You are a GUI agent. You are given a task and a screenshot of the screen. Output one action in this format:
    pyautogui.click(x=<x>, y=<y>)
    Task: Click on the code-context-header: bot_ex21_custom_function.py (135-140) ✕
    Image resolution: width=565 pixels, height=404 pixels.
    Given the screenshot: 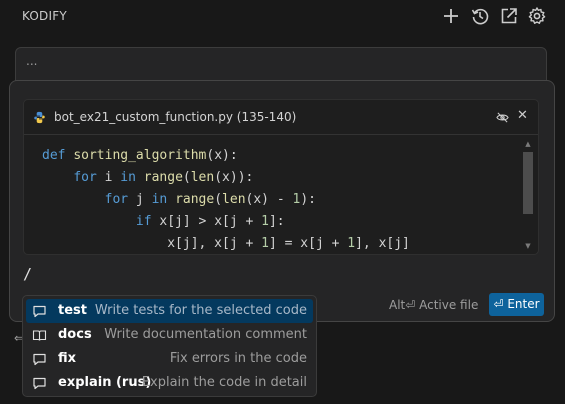 What is the action you would take?
    pyautogui.click(x=281, y=117)
    